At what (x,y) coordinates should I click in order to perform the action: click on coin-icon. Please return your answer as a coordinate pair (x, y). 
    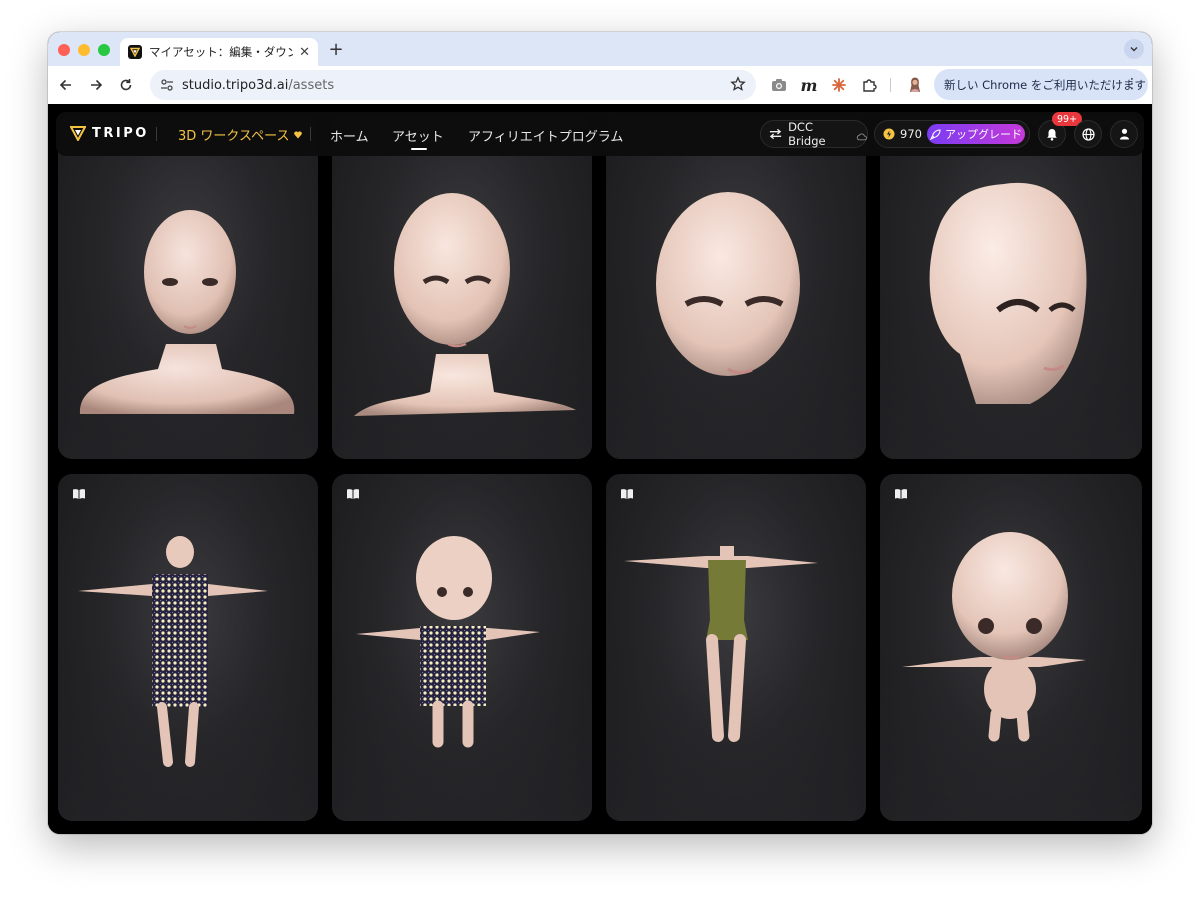
    Looking at the image, I should click on (889, 134).